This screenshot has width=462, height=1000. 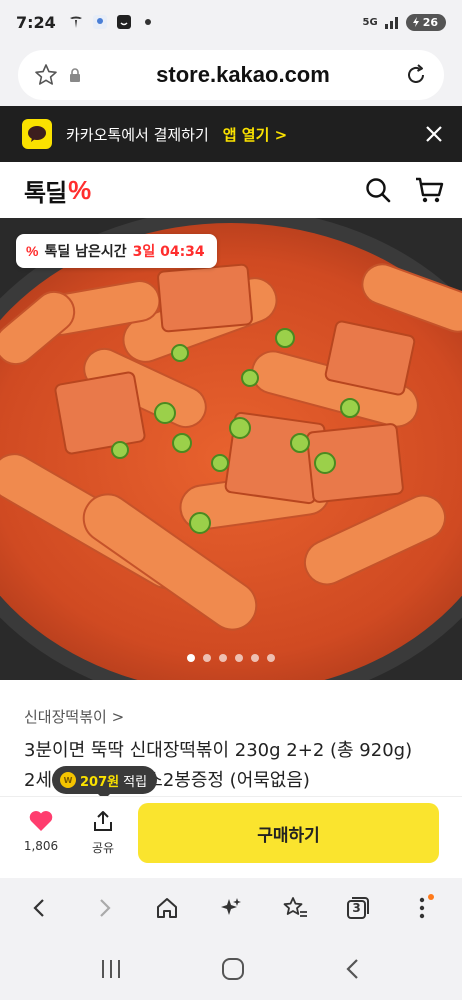 What do you see at coordinates (231, 22) in the screenshot?
I see `status-bar: 7:24 5G 26` at bounding box center [231, 22].